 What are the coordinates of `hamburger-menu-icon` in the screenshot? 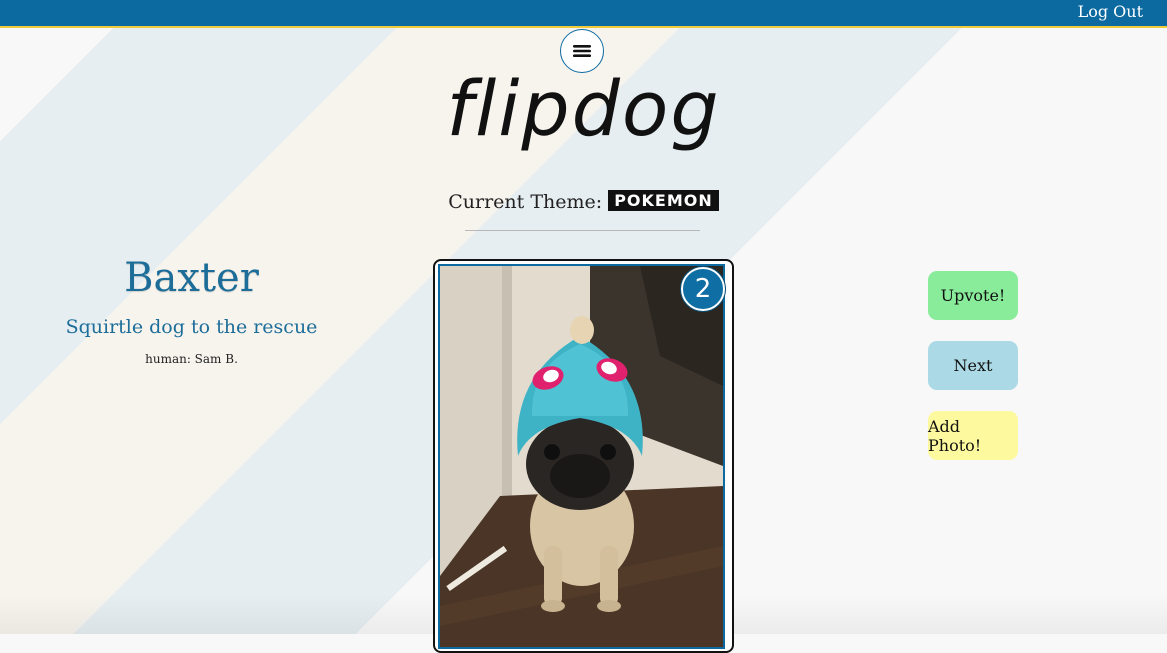 It's located at (582, 51).